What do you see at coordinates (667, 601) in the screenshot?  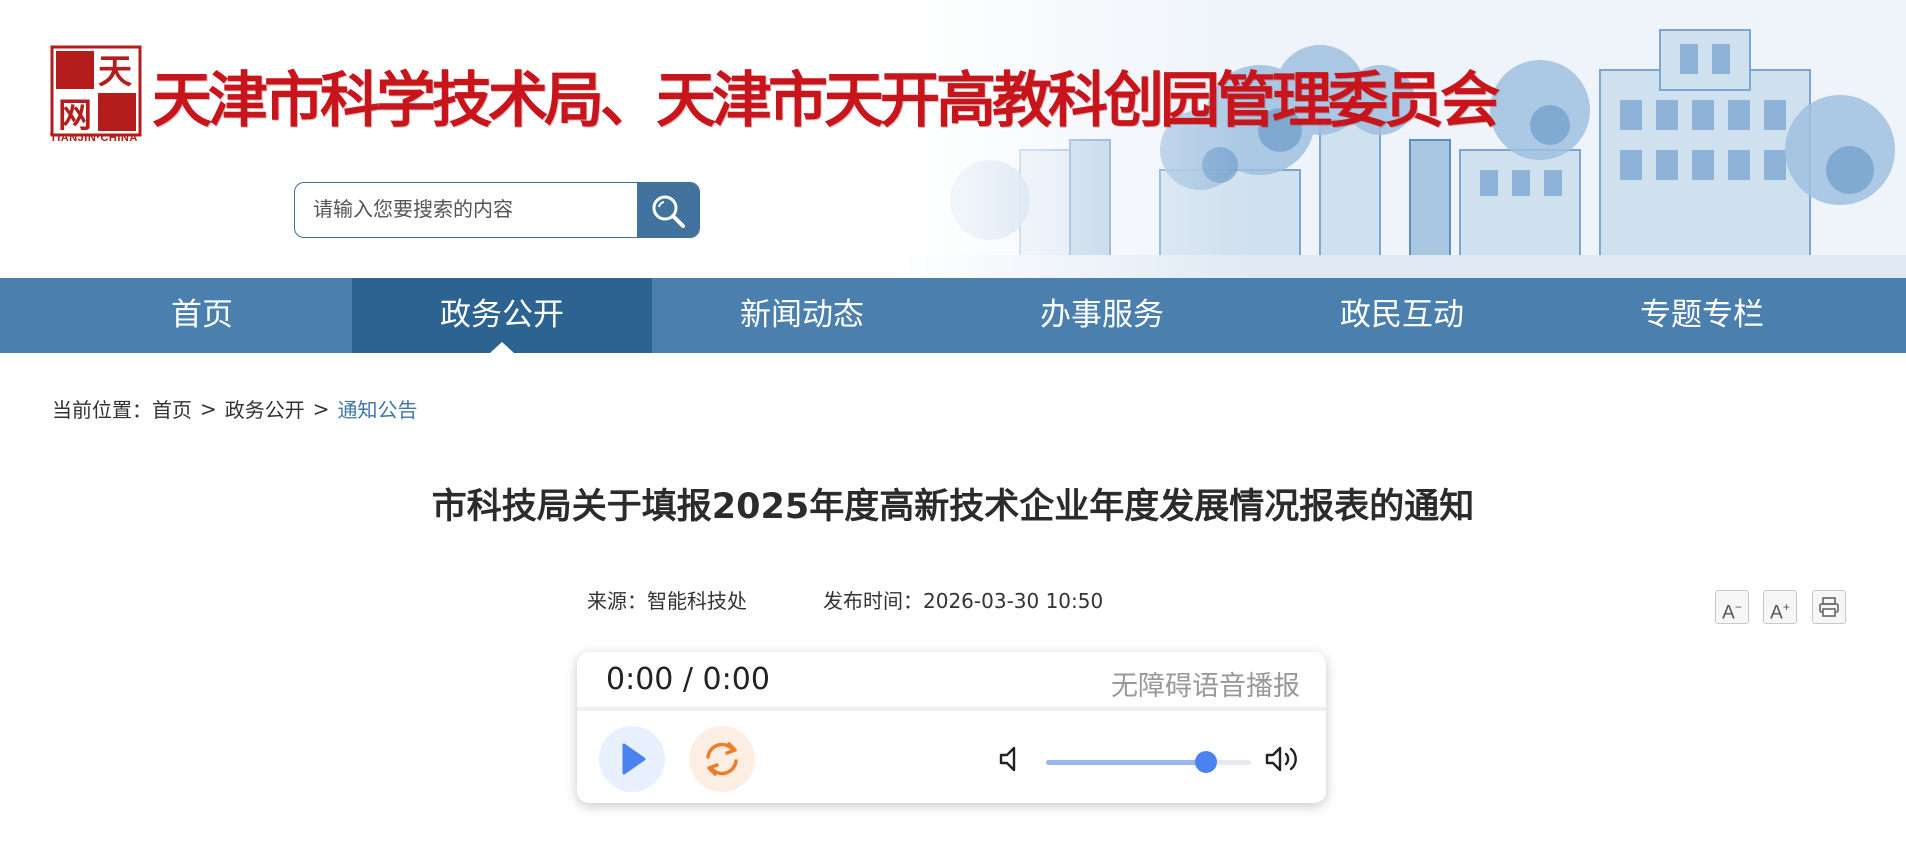 I see `article-source: 来源：智能科技处` at bounding box center [667, 601].